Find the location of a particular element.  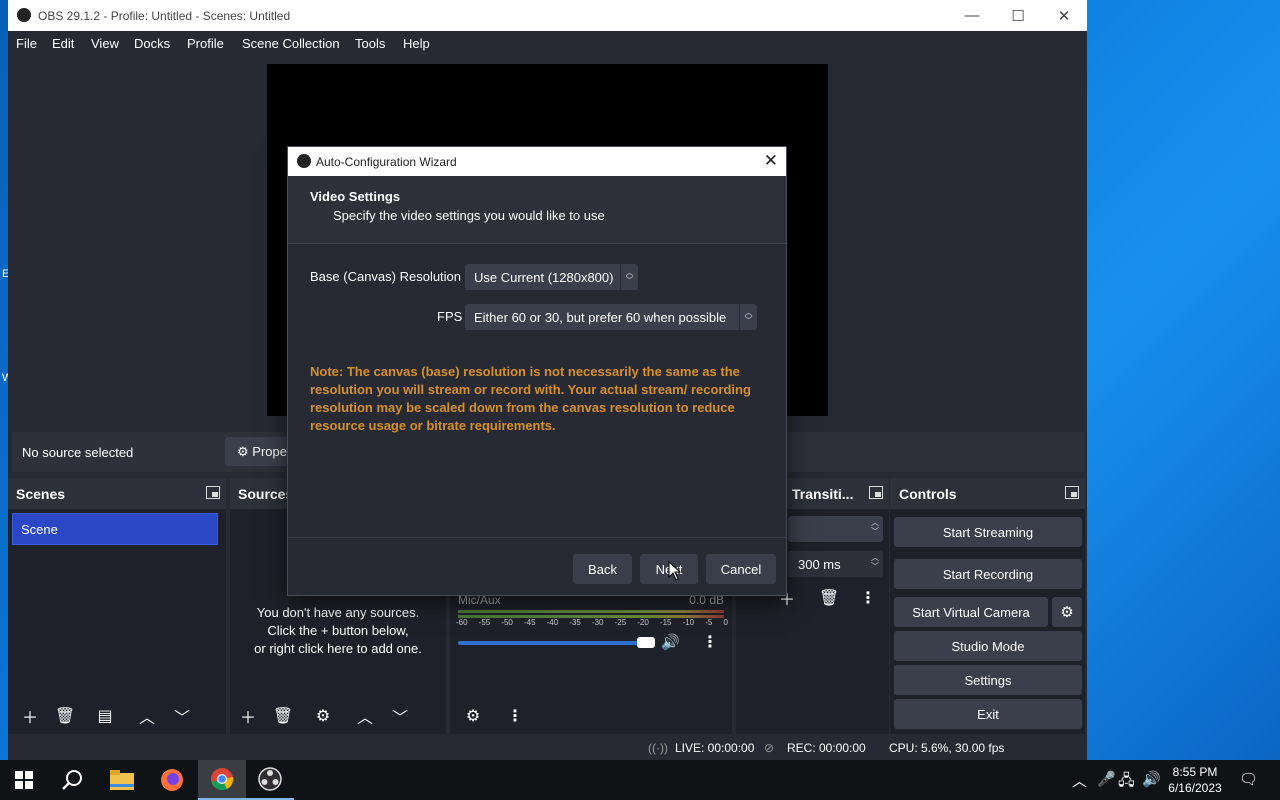

network-icon: 🖧 is located at coordinates (1126, 782).